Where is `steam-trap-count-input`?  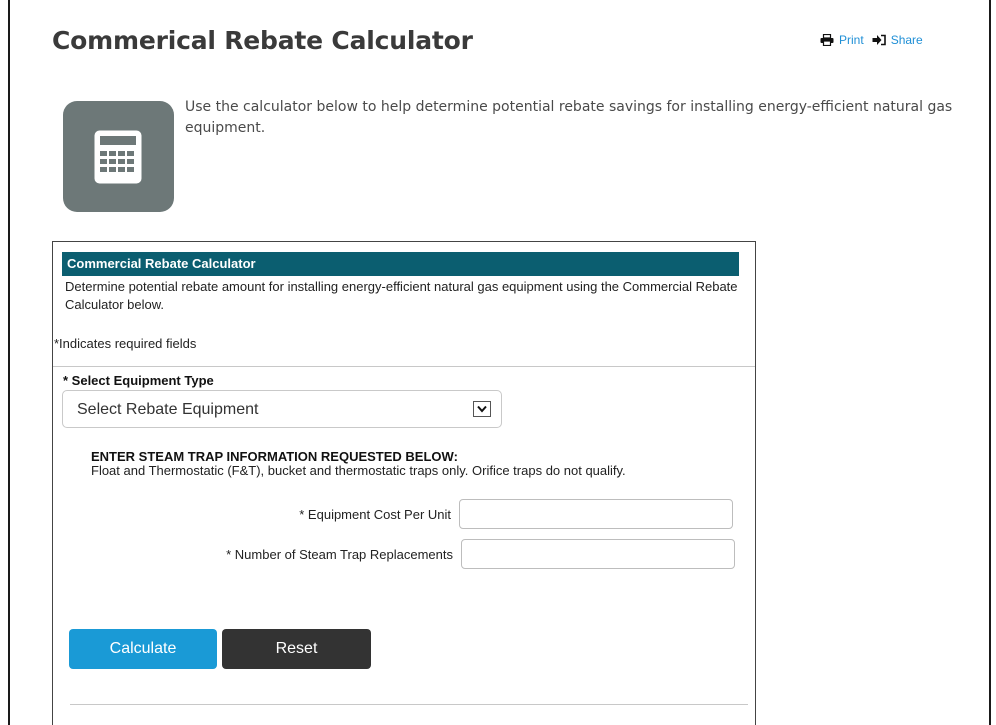
steam-trap-count-input is located at coordinates (598, 554).